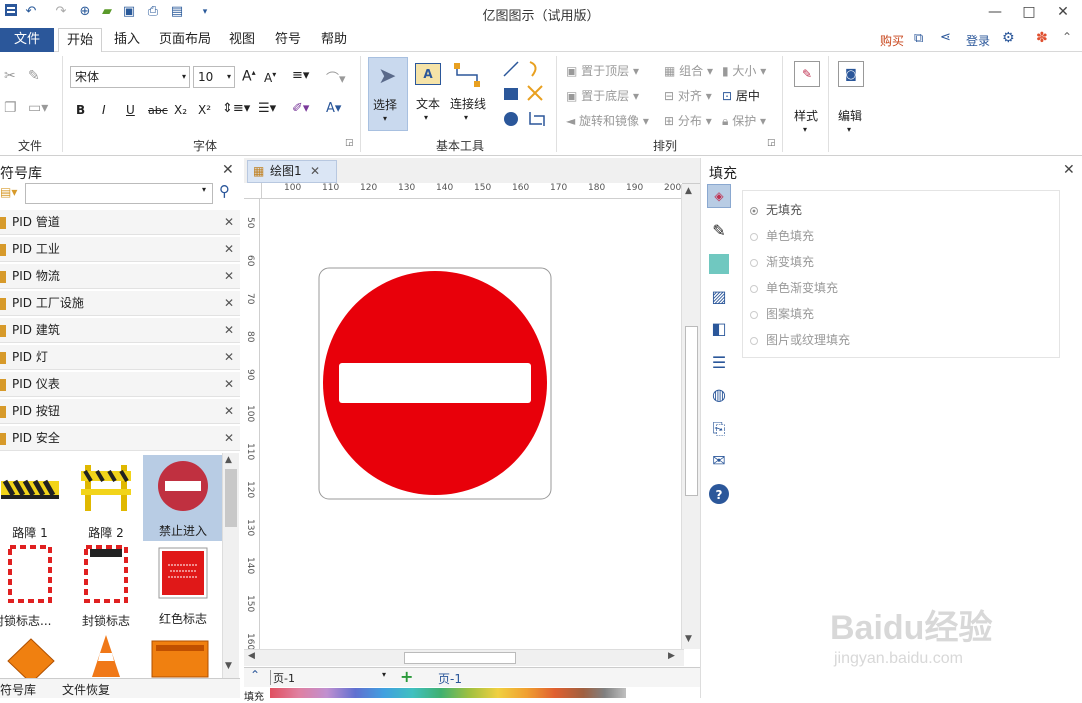 This screenshot has width=1082, height=703. What do you see at coordinates (119, 193) in the screenshot?
I see `symbol-search-input` at bounding box center [119, 193].